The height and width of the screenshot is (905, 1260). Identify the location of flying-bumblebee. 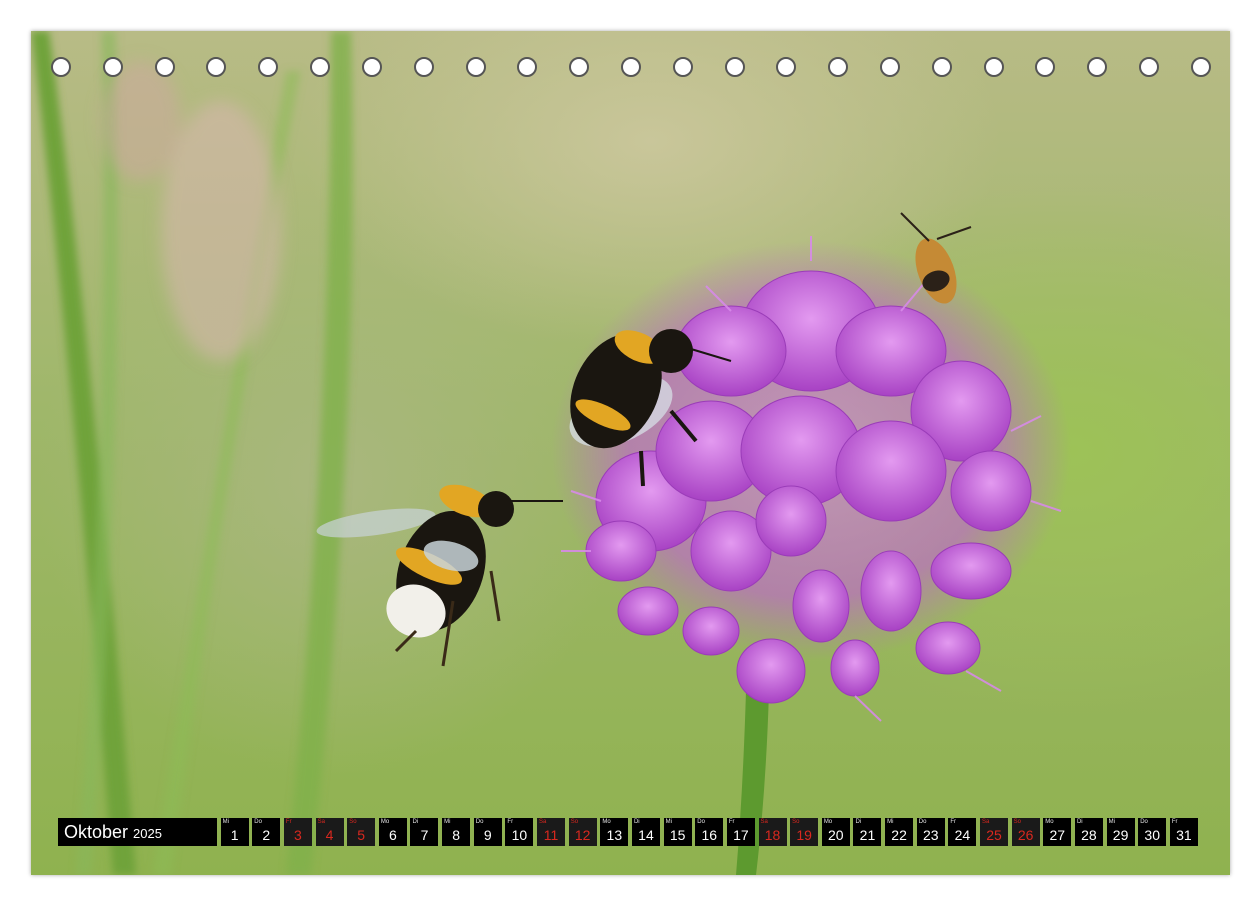
(439, 575).